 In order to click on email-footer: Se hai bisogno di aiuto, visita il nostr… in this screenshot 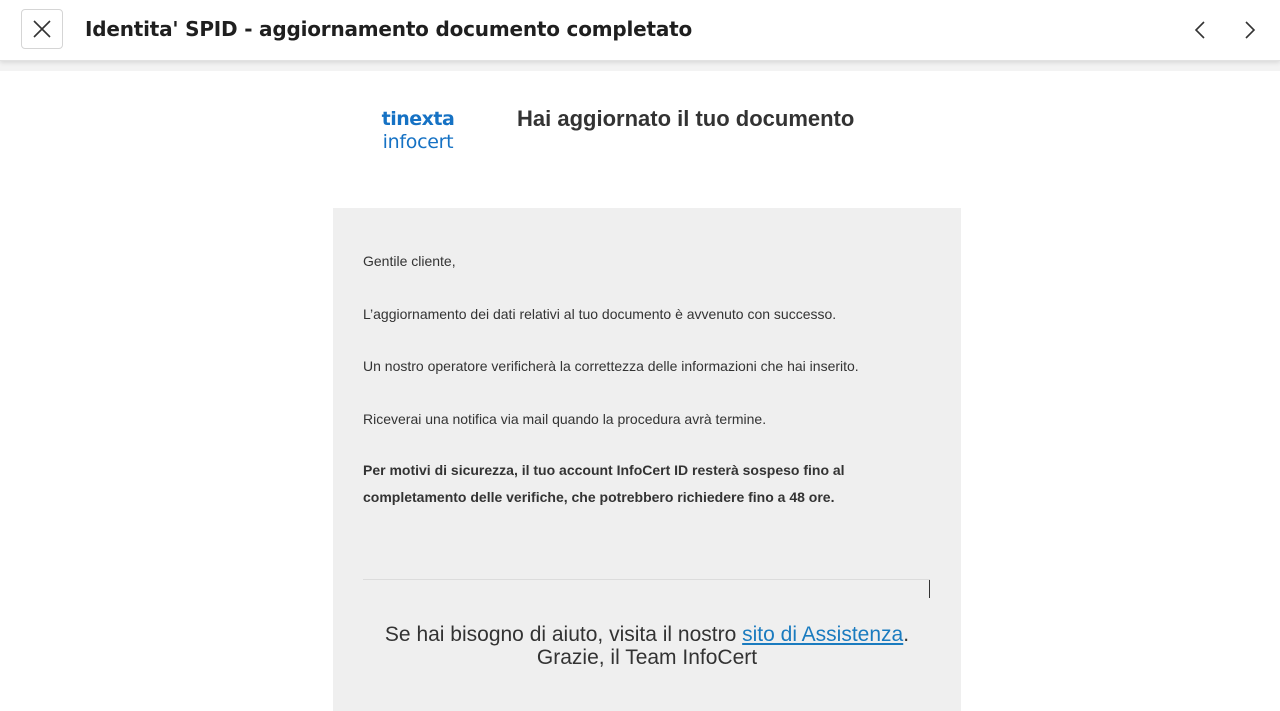, I will do `click(647, 646)`.